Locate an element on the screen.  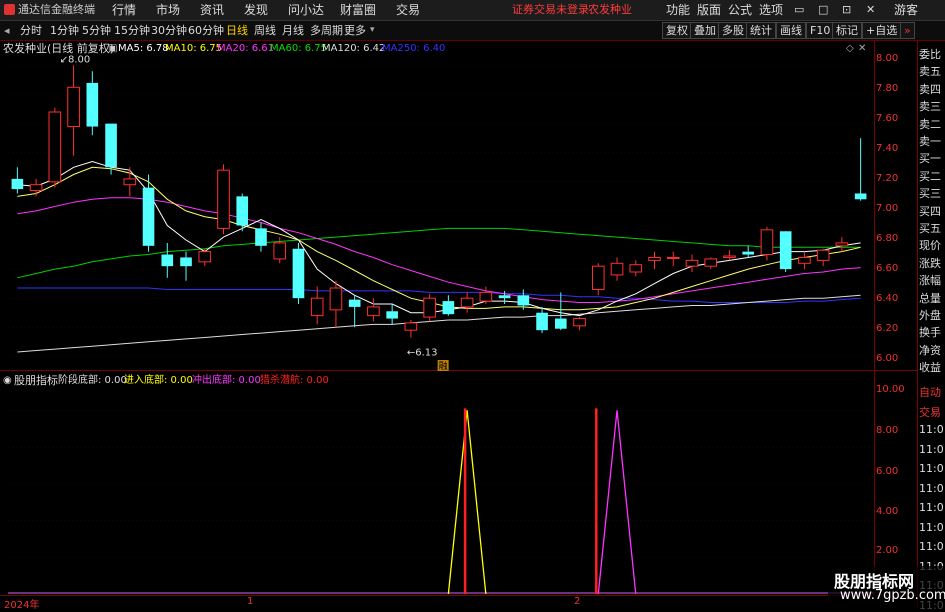
y-tick-label: 6.20 is located at coordinates (887, 328).